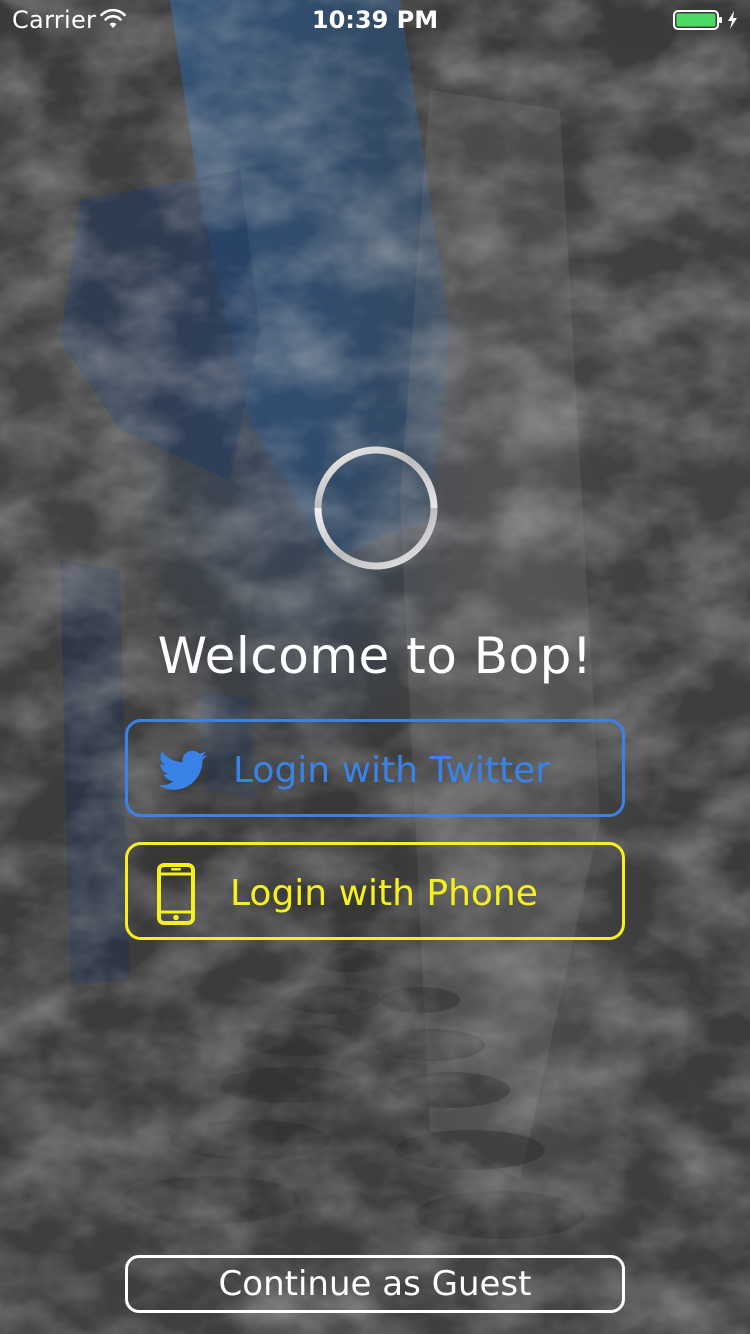  I want to click on status-bar: Carrier 10:39 PM, so click(375, 20).